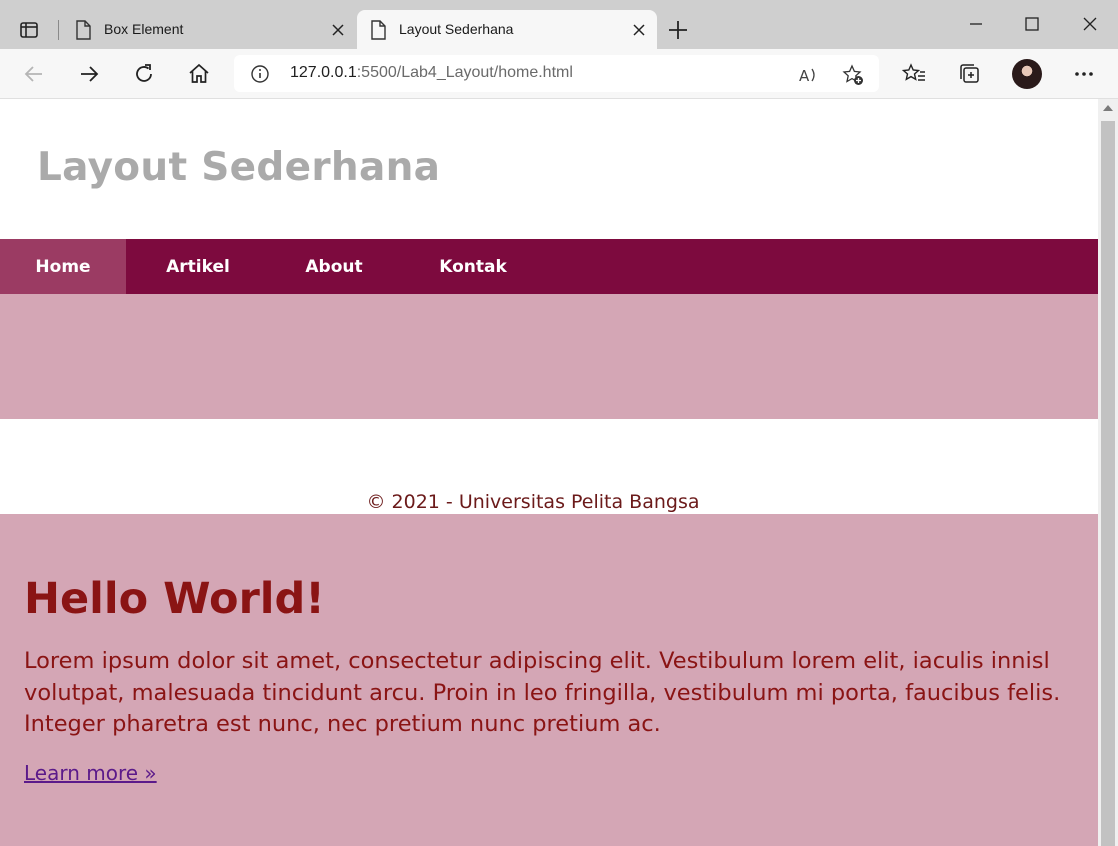 This screenshot has width=1118, height=846. I want to click on url-text: 127.0.0.1:5500/Lab4_Layout/home.html, so click(431, 73).